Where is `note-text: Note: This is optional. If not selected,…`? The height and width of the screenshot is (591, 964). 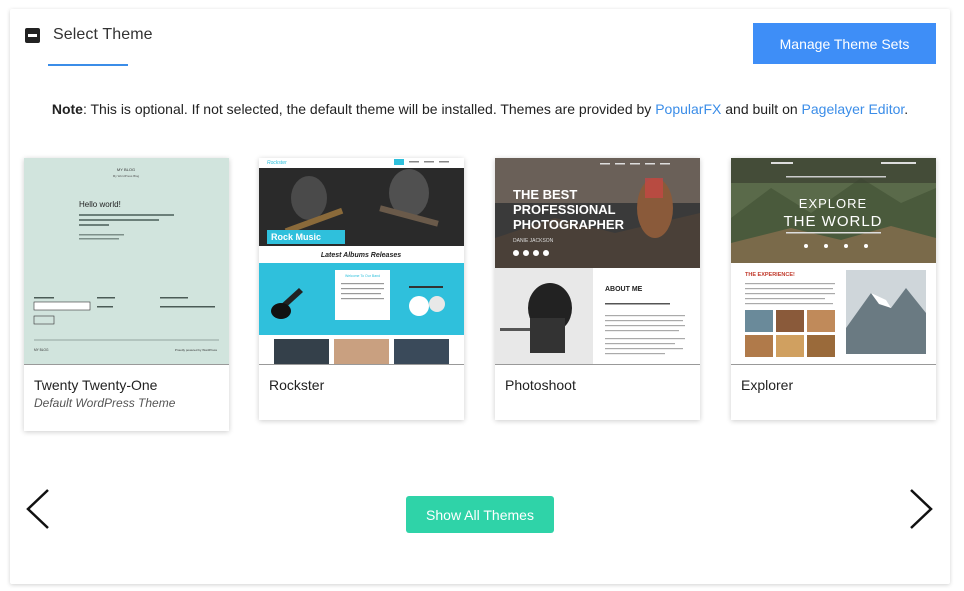
note-text: Note: This is optional. If not selected,… is located at coordinates (480, 109).